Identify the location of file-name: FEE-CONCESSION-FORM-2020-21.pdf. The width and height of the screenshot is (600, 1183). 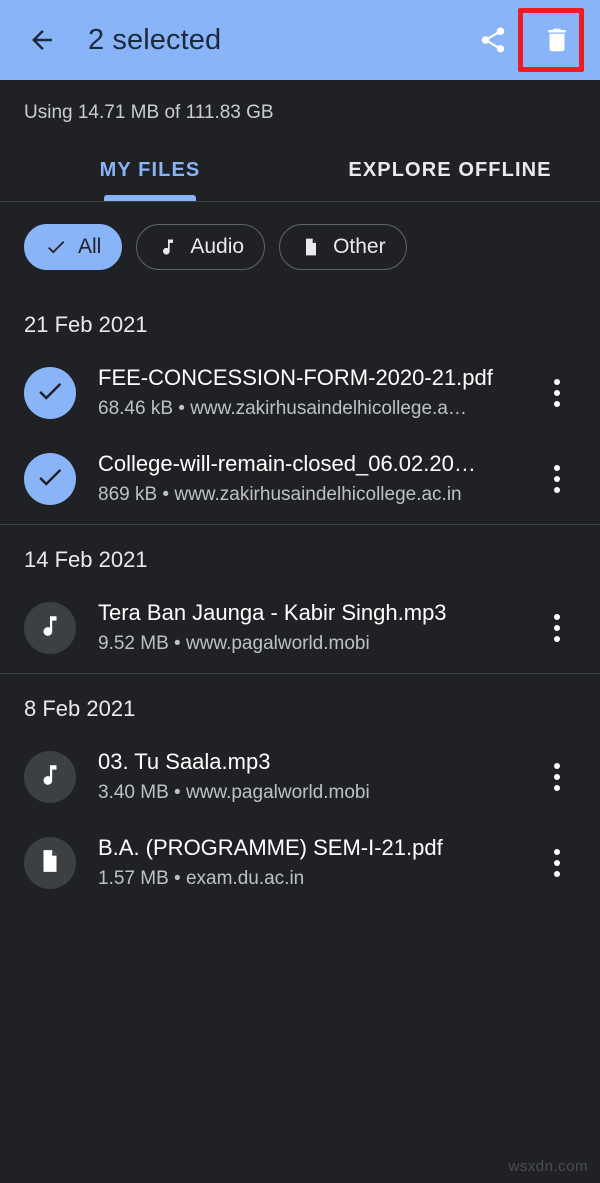
(295, 377).